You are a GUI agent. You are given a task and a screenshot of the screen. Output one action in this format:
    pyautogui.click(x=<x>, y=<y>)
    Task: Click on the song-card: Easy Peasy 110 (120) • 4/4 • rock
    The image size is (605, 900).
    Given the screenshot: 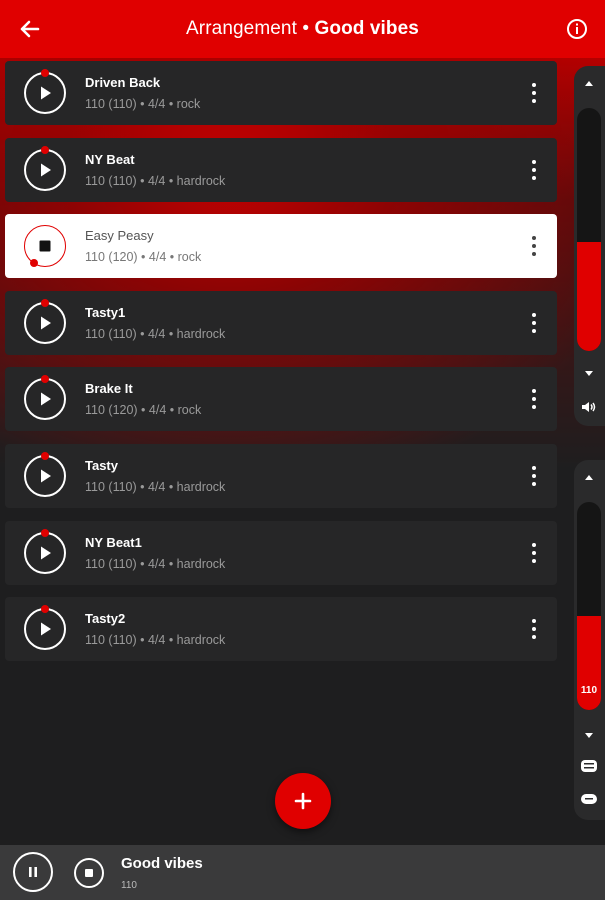 What is the action you would take?
    pyautogui.click(x=281, y=246)
    